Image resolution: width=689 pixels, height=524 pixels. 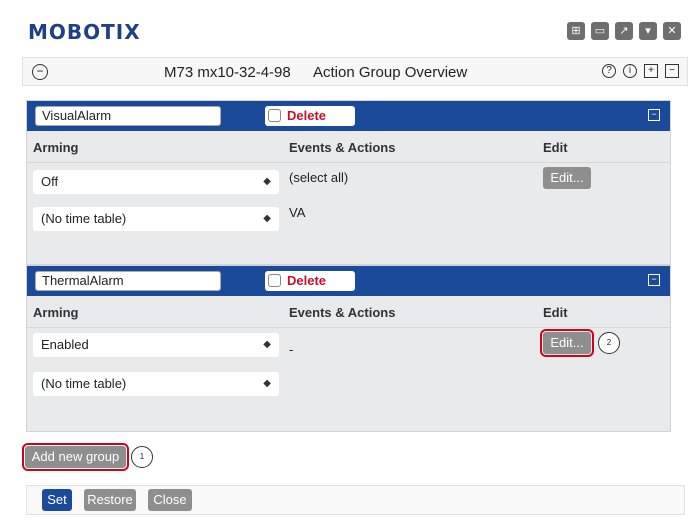 I want to click on footer-bar: Set Restore Close, so click(x=355, y=500).